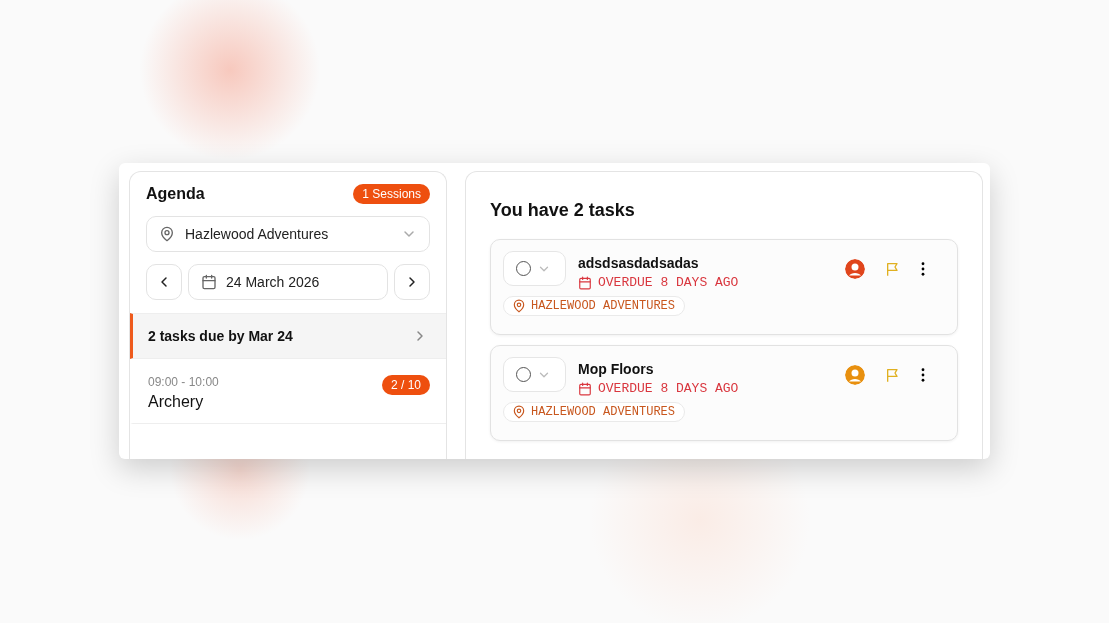  What do you see at coordinates (184, 382) in the screenshot?
I see `session-time: 09:00 - 10:00` at bounding box center [184, 382].